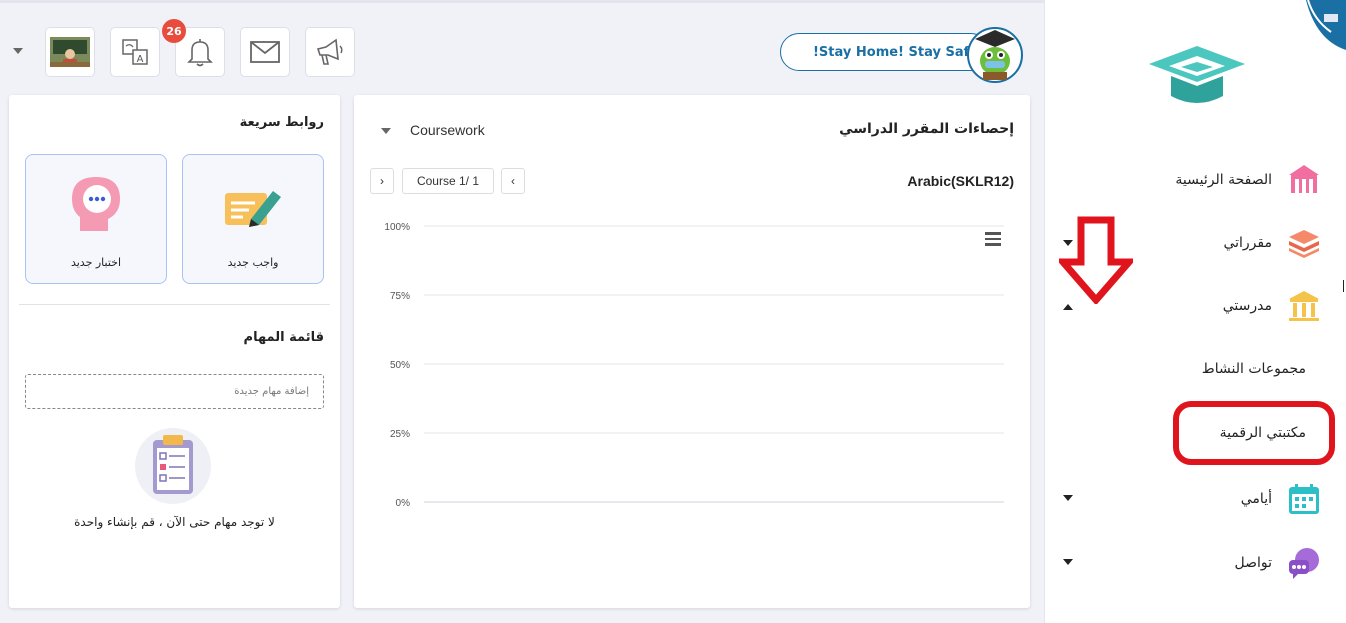  What do you see at coordinates (1068, 307) in the screenshot?
I see `chevron-up-icon` at bounding box center [1068, 307].